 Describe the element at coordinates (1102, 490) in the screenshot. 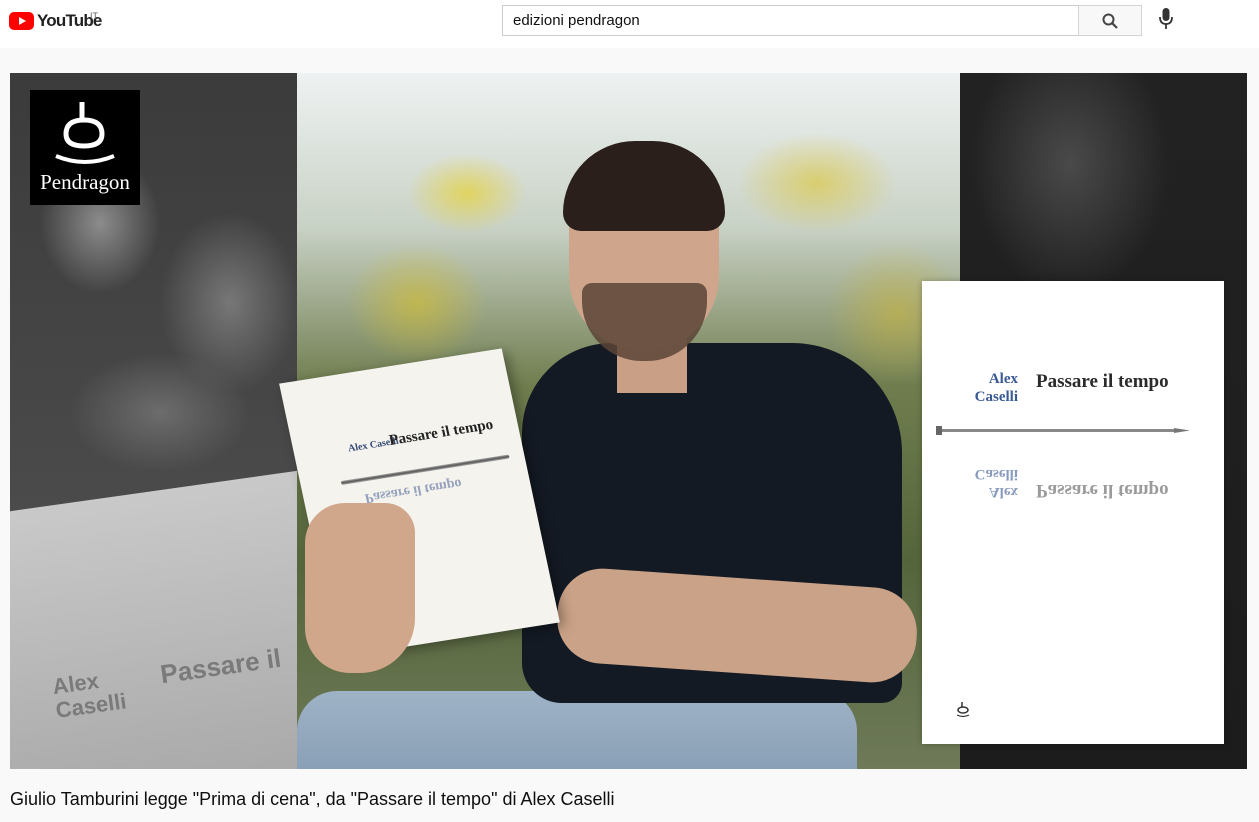

I see `cover-title-reflection: Passare il tempo` at that location.